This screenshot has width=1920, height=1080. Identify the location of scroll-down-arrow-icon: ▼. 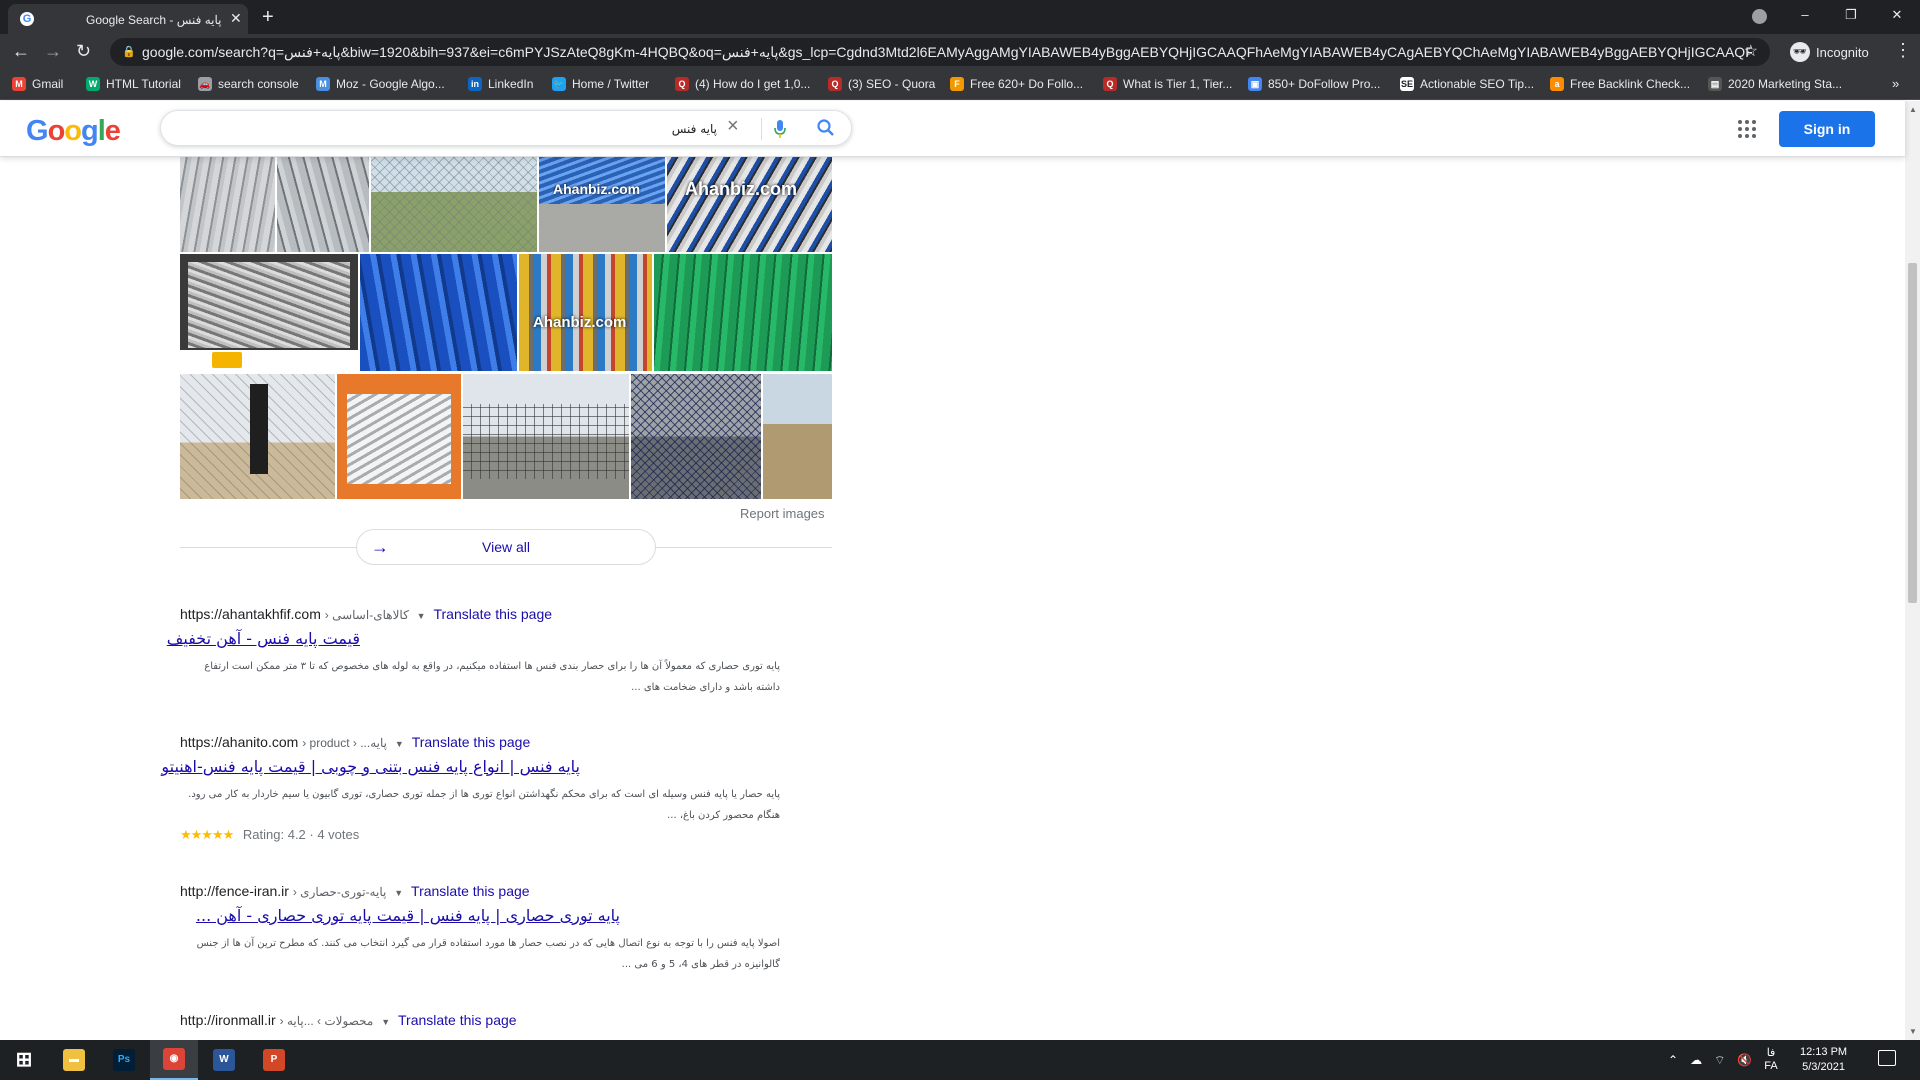
(1913, 1031).